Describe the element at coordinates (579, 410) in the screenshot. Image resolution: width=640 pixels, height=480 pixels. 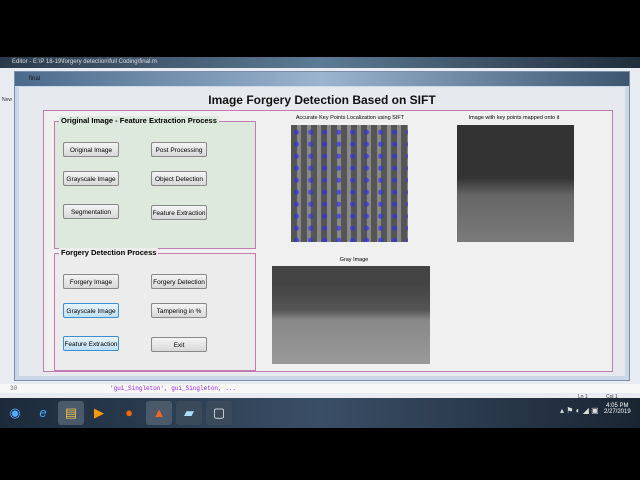
I see `tray-icons: ▴ ⚑ ◐ ◢ ▣` at that location.